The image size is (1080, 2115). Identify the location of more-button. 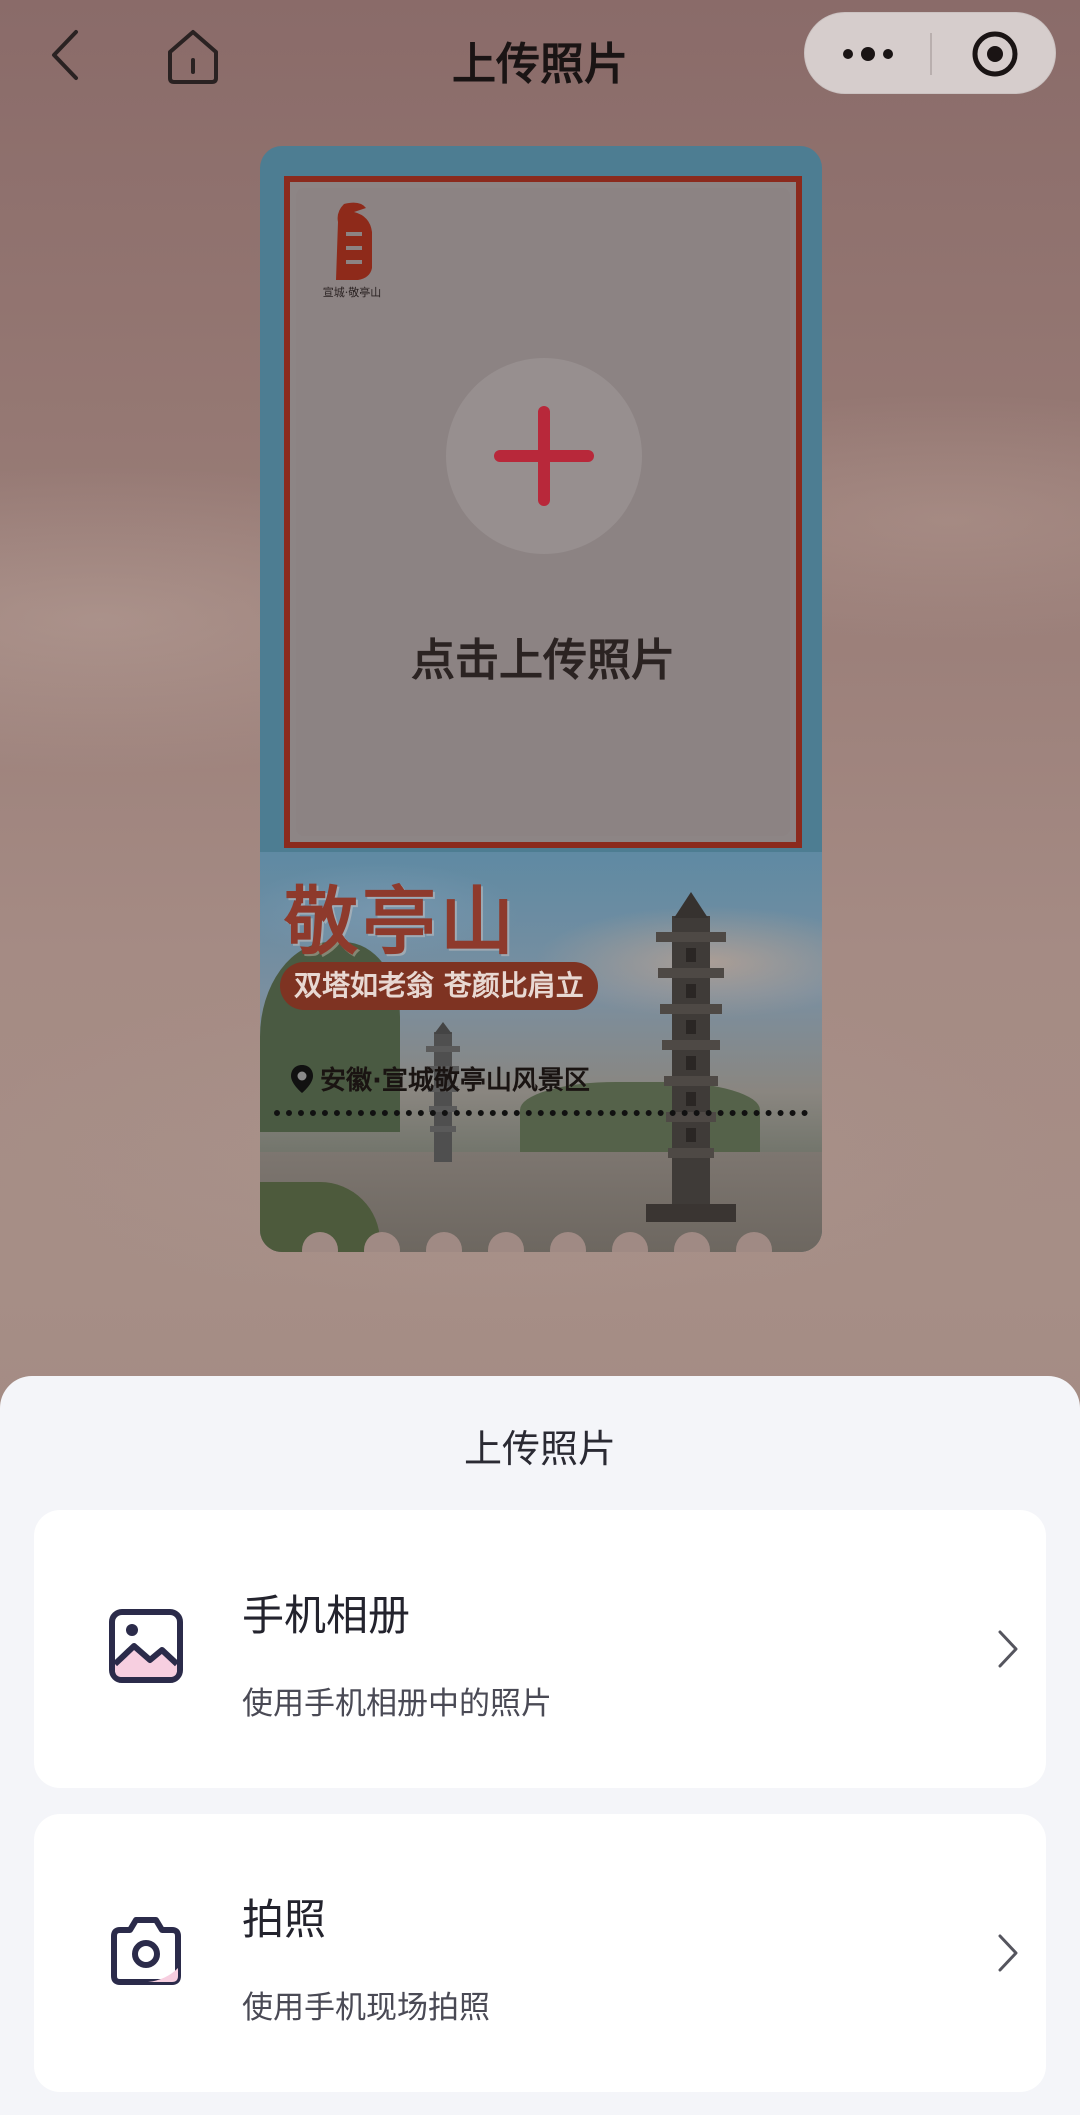
(867, 54).